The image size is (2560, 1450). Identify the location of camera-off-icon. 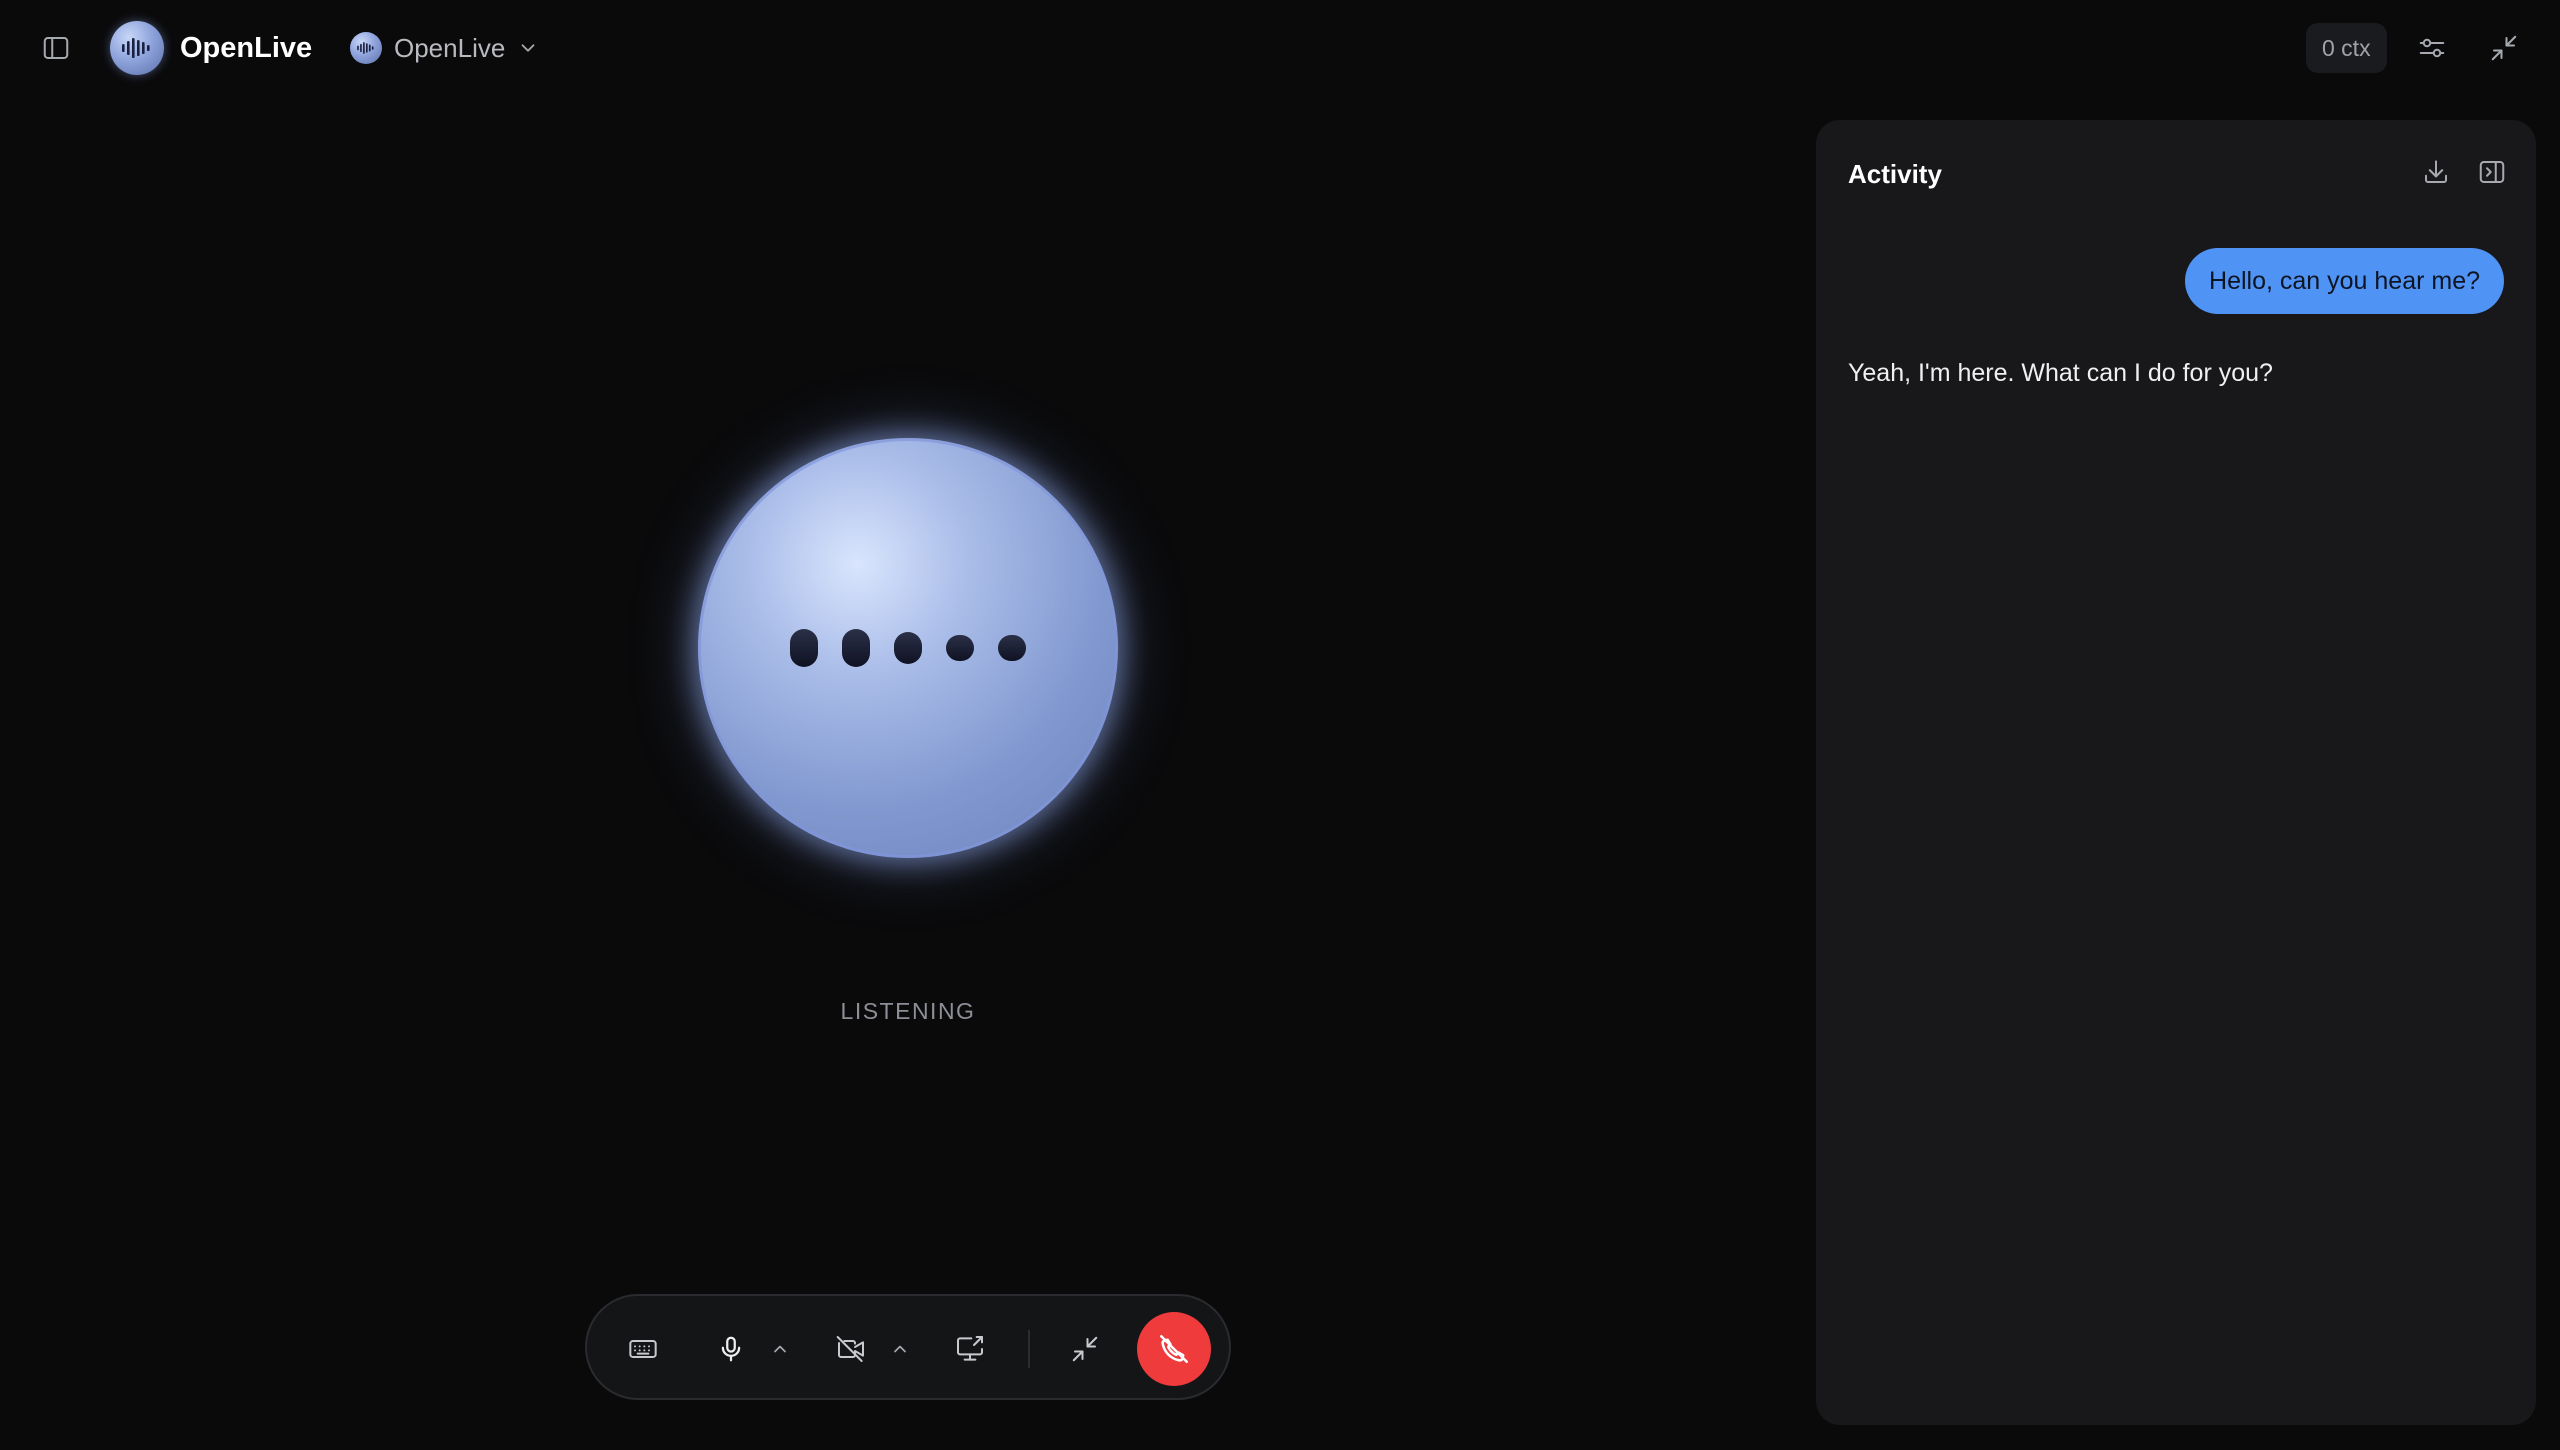
(850, 1349).